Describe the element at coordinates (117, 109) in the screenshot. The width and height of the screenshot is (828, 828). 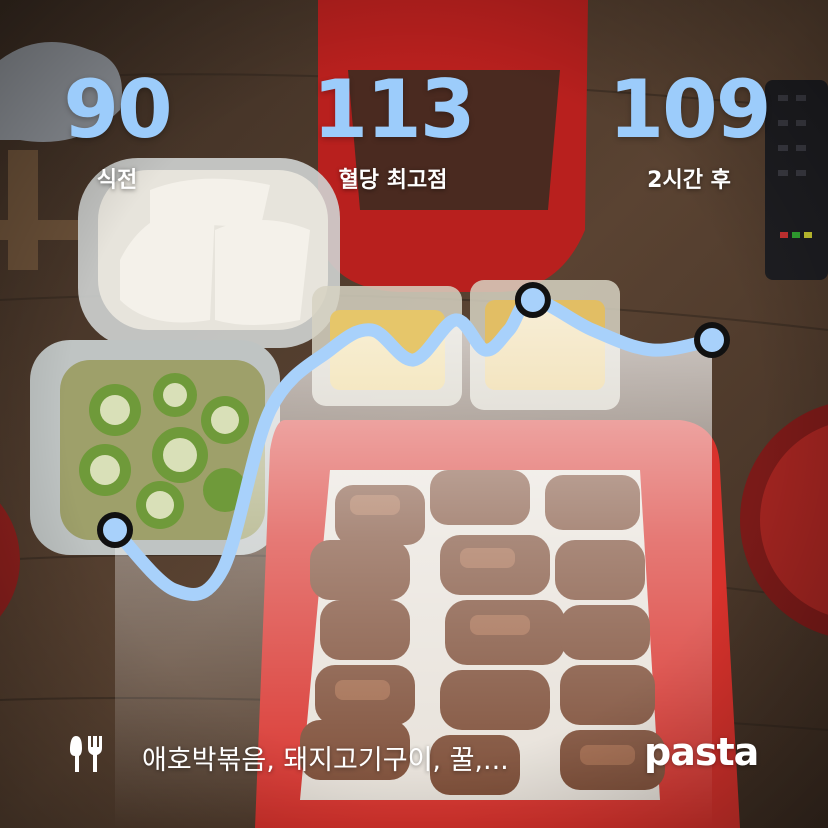
I see `before-value: 90` at that location.